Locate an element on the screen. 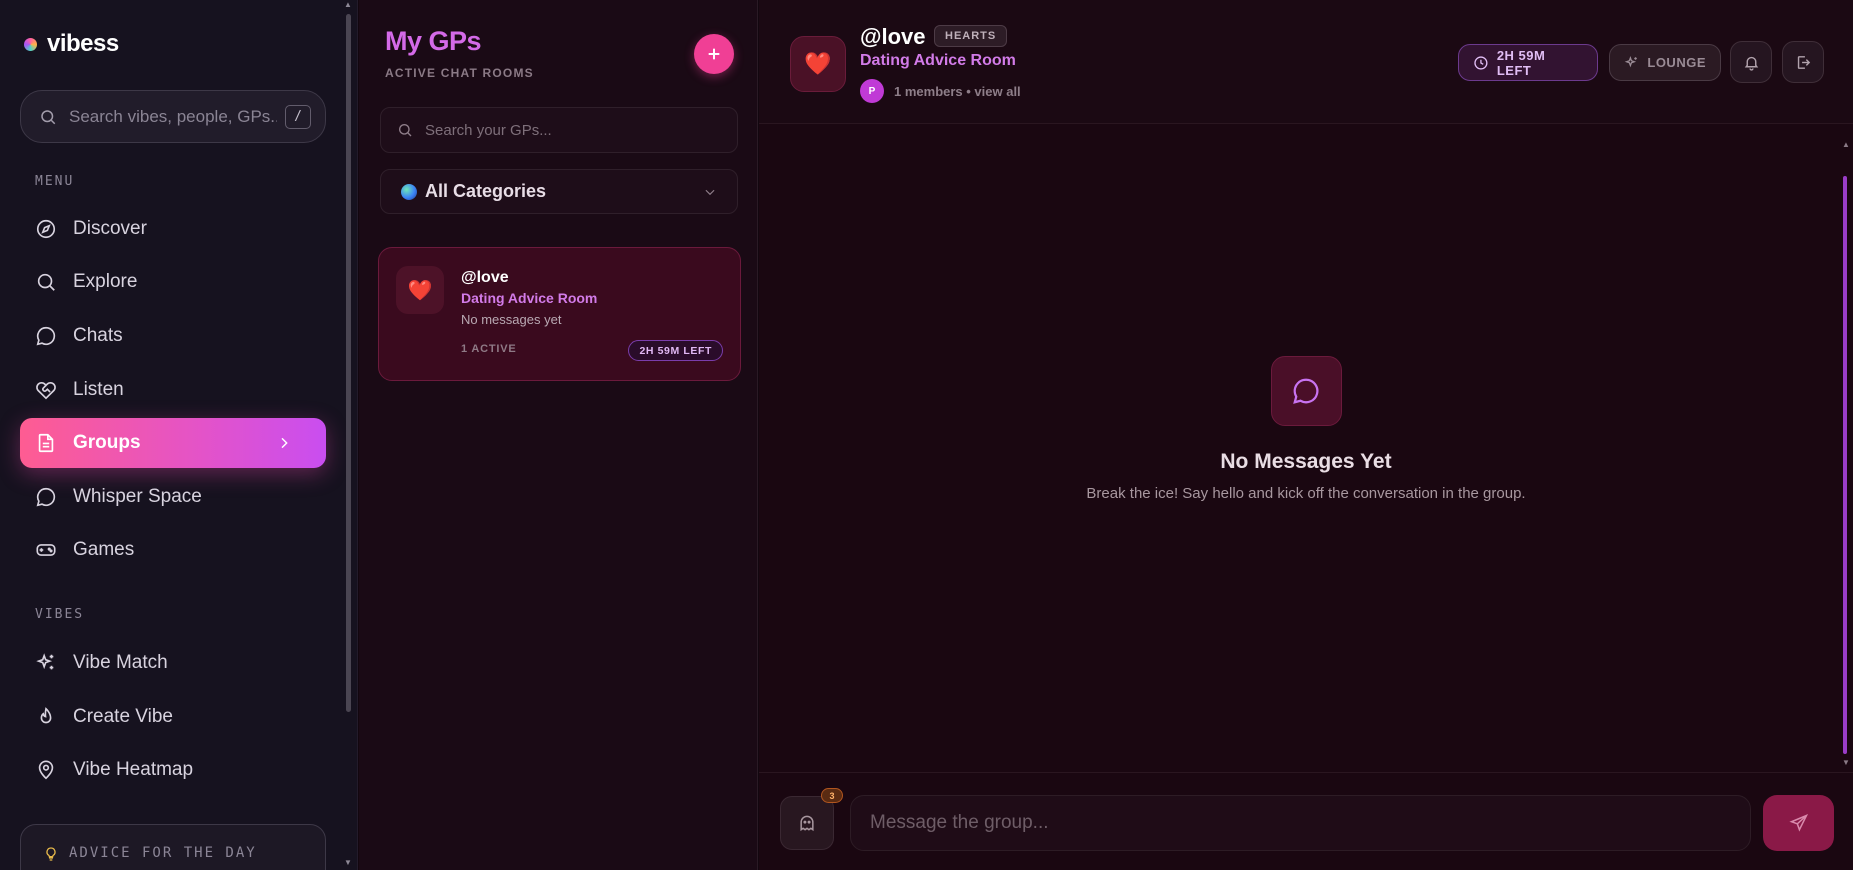  logo-mark-icon is located at coordinates (30, 44).